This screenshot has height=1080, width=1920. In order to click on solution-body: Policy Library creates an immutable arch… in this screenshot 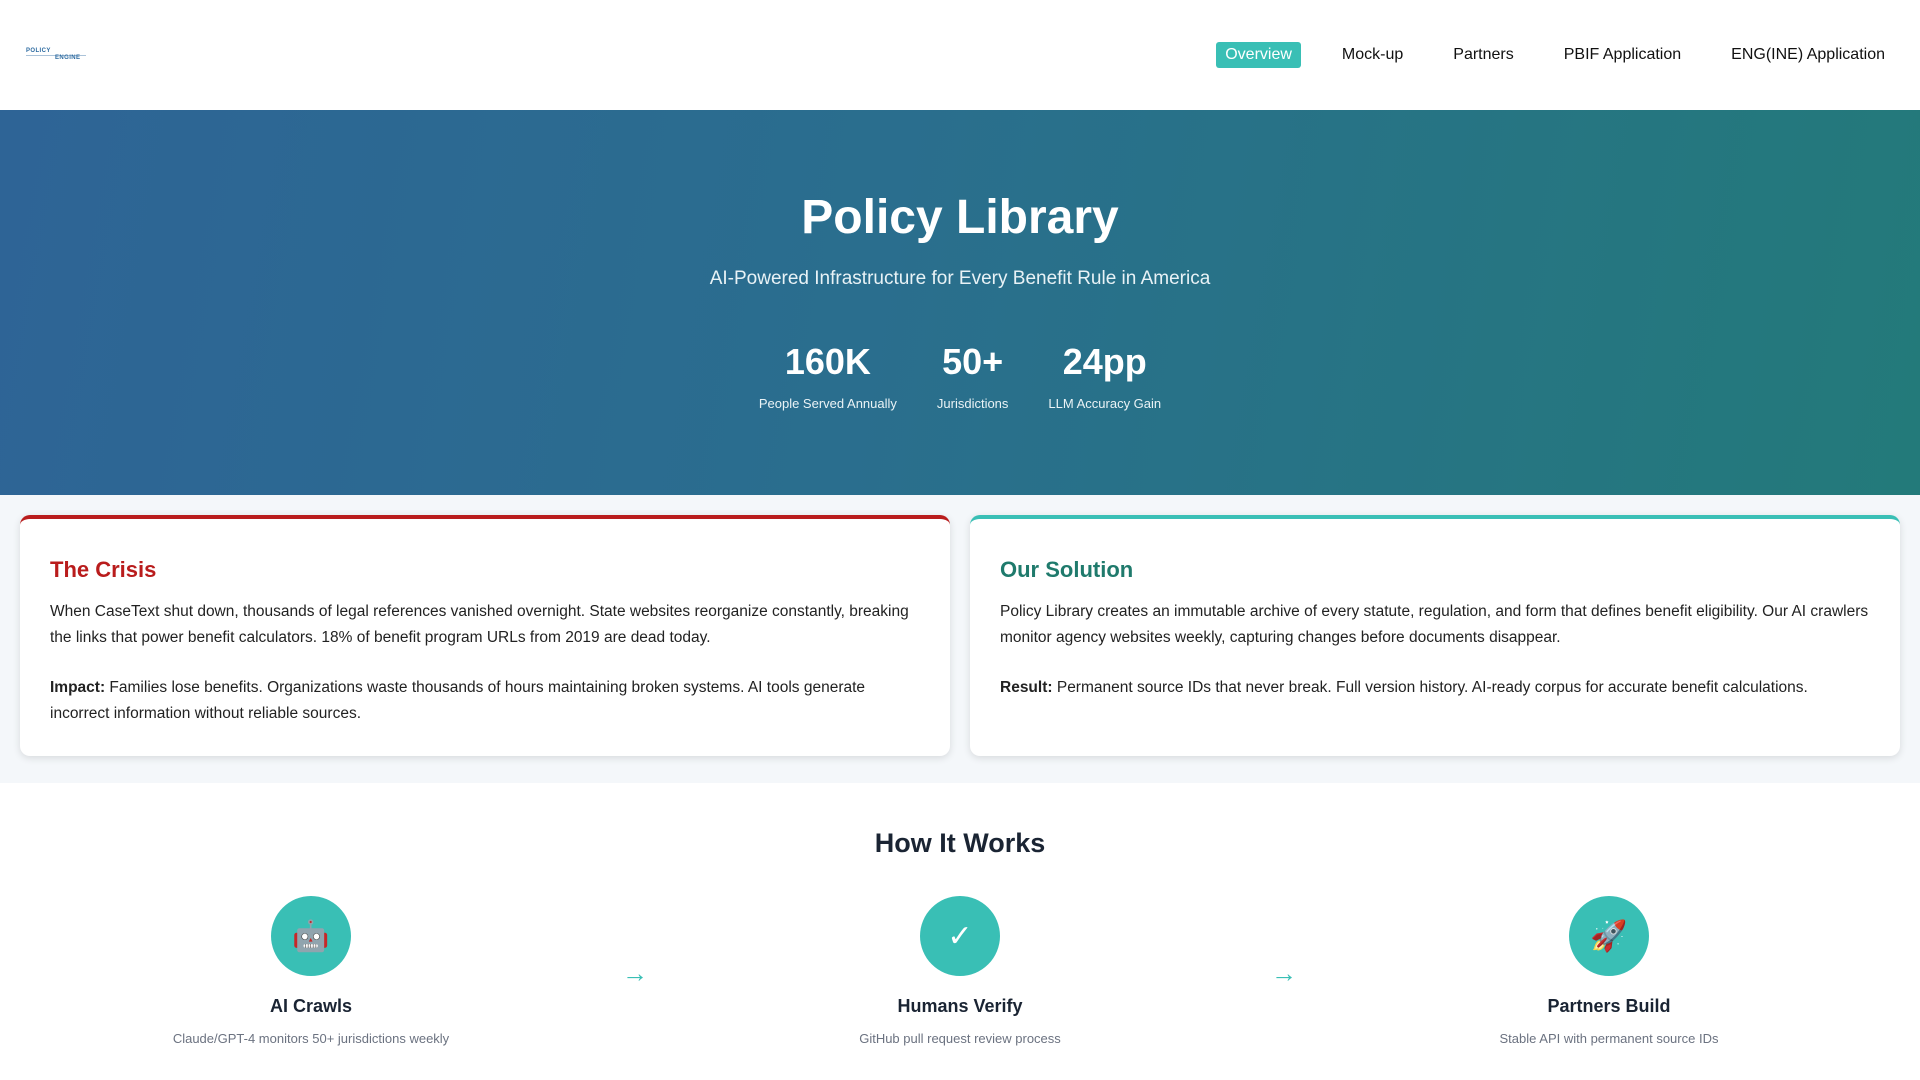, I will do `click(1434, 624)`.